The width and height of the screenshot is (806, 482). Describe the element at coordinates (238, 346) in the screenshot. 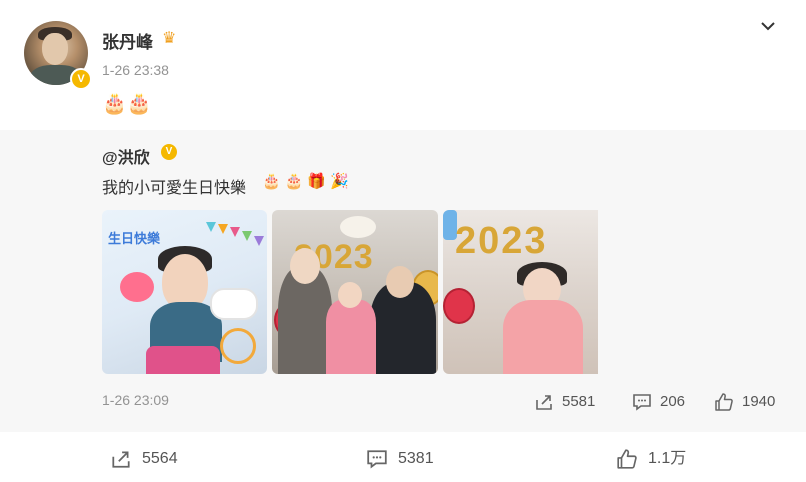

I see `sticker-heart` at that location.